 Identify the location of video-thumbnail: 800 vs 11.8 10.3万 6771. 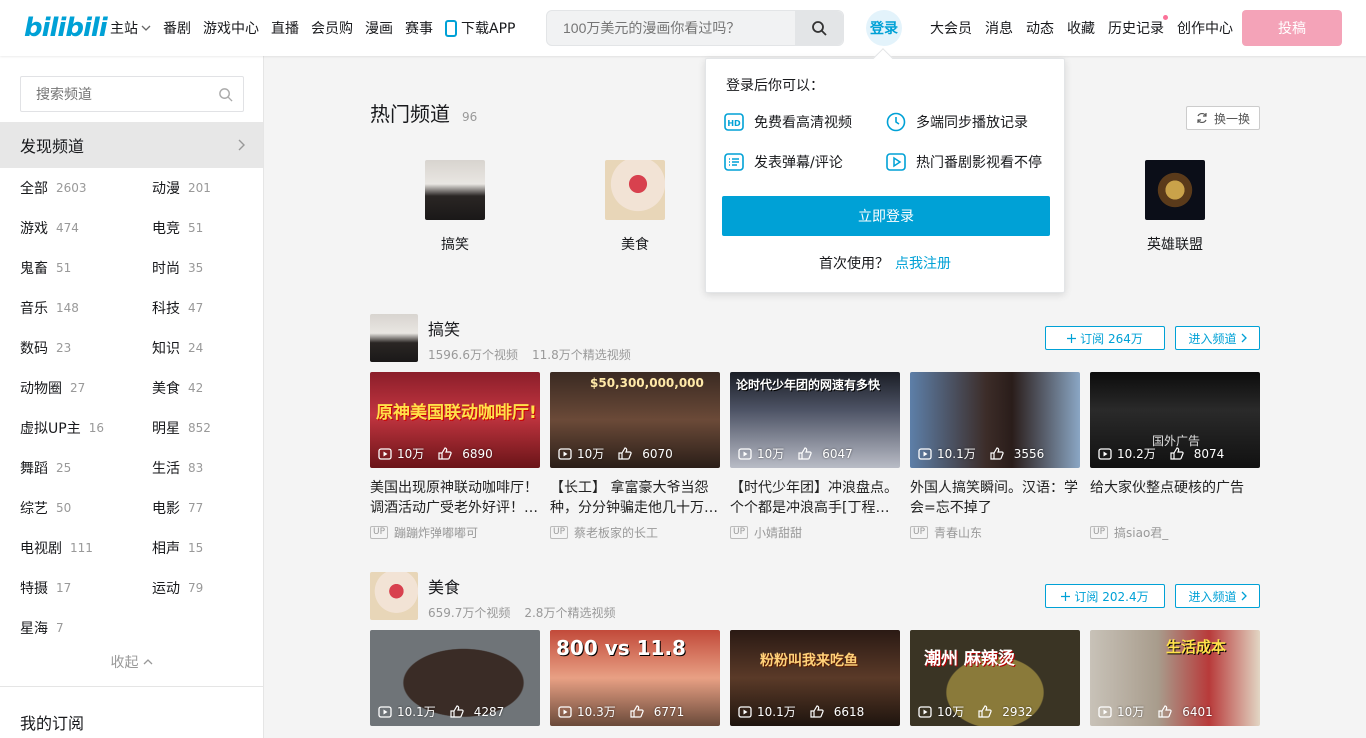
(635, 678).